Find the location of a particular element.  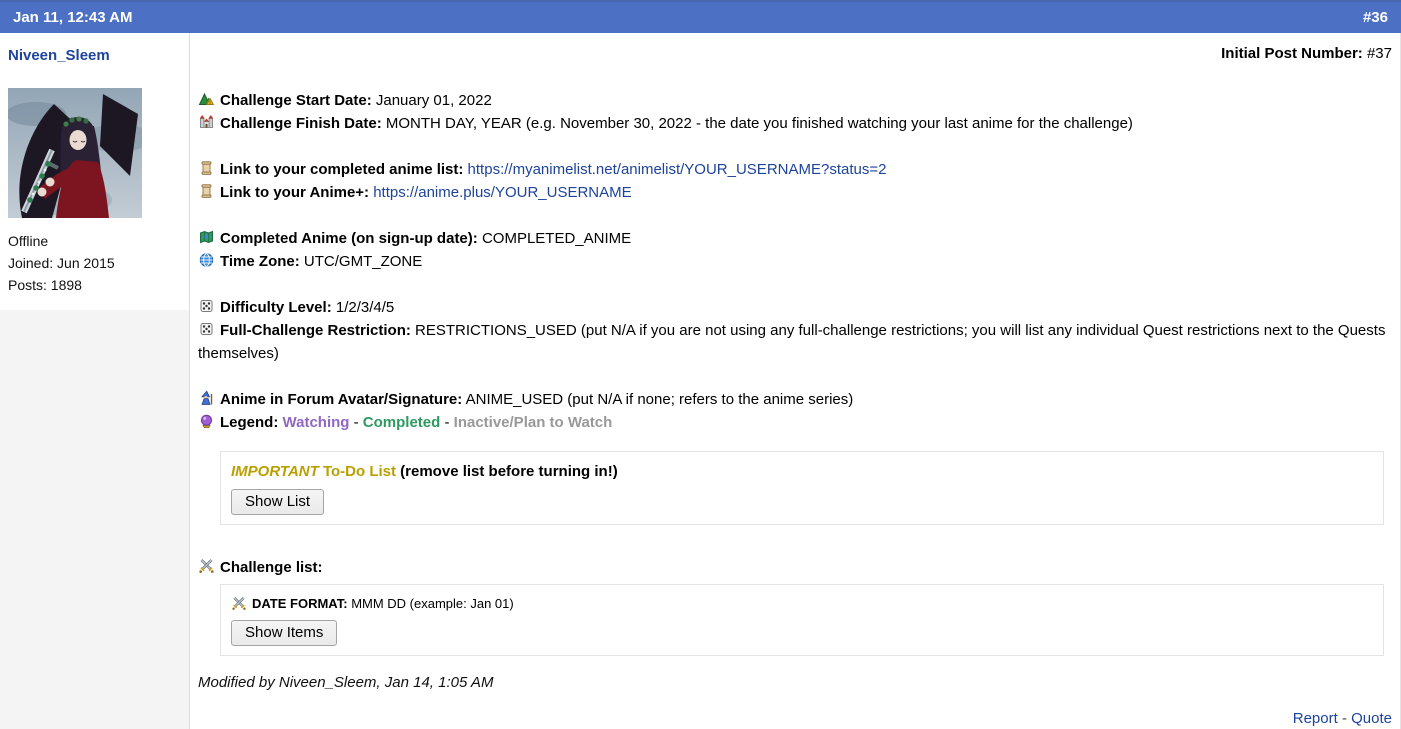

todo-list-title: To-Do List is located at coordinates (359, 471).